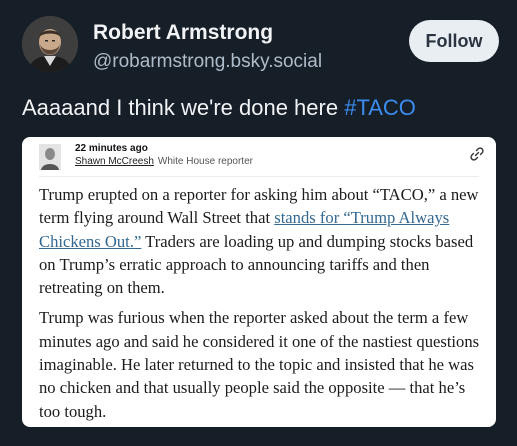 This screenshot has width=517, height=446. I want to click on portrait-icon, so click(50, 44).